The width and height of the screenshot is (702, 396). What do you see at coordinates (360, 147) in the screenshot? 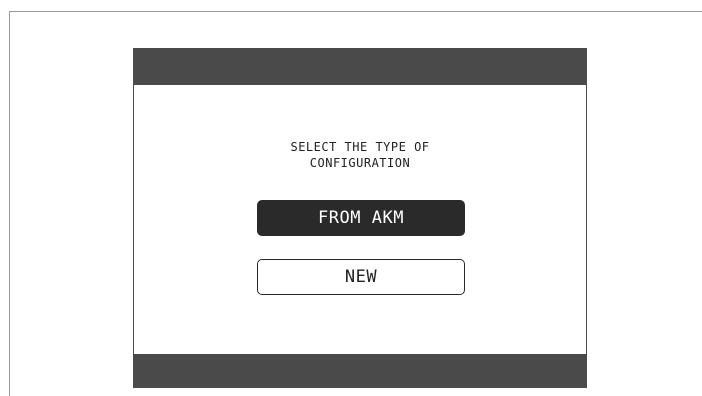
I see `prompt-line-1: SELECT THE TYPE OF` at bounding box center [360, 147].